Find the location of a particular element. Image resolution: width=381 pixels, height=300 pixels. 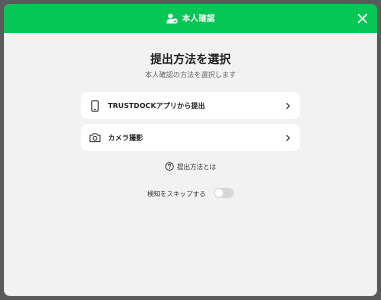

option-trustdock-app: TRUSTDOCKアプリから提出 is located at coordinates (190, 105).